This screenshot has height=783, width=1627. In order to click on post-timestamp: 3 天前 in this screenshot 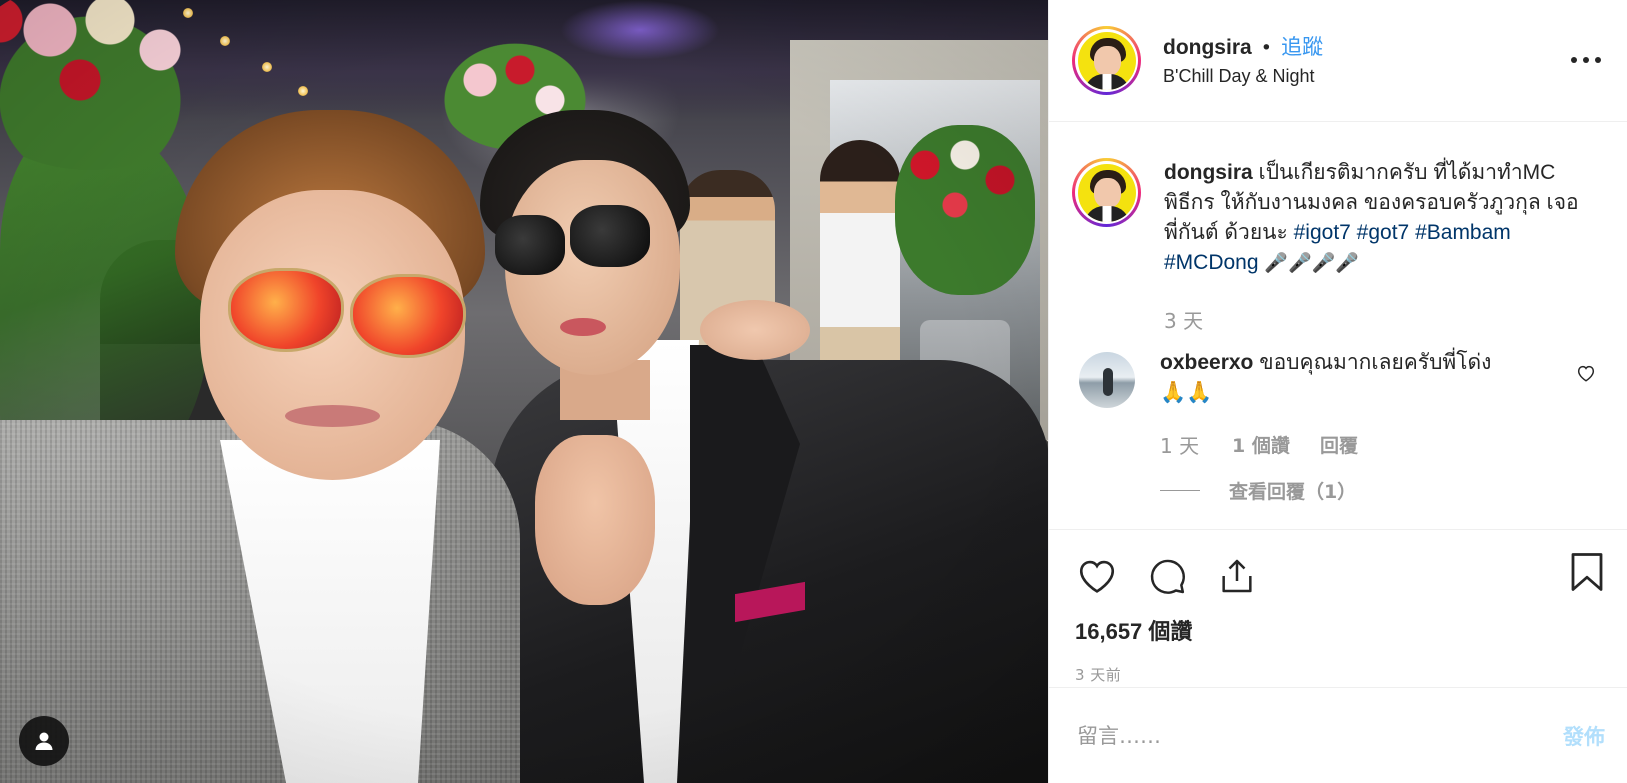, I will do `click(1341, 674)`.